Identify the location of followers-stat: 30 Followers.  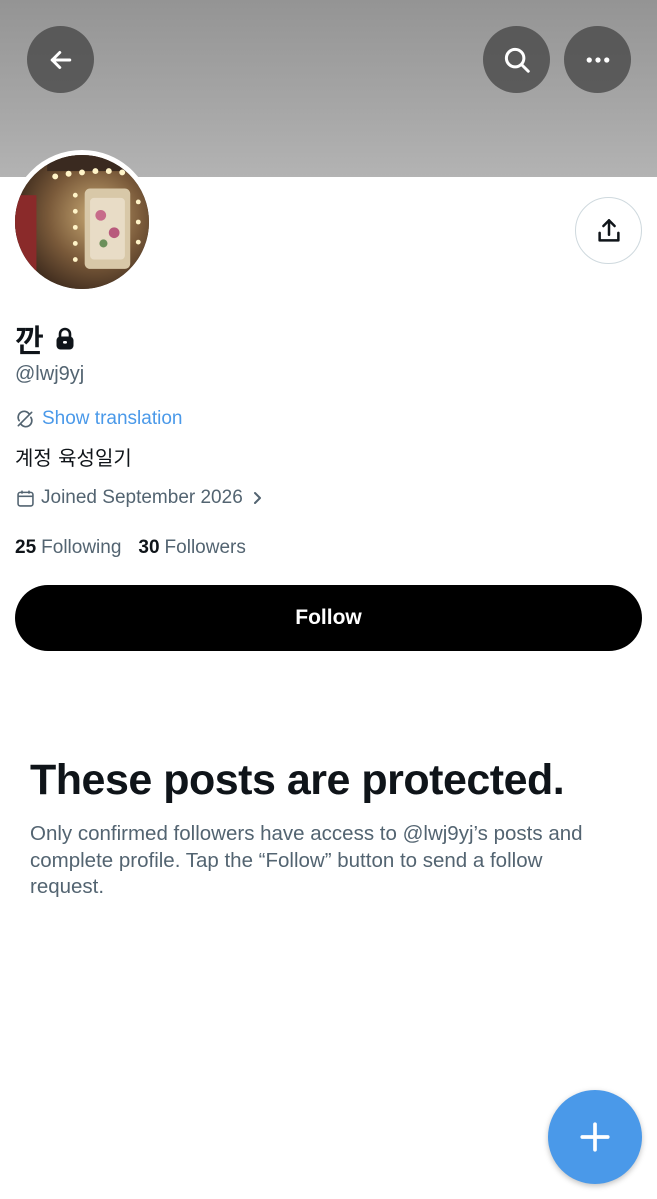
(191, 548).